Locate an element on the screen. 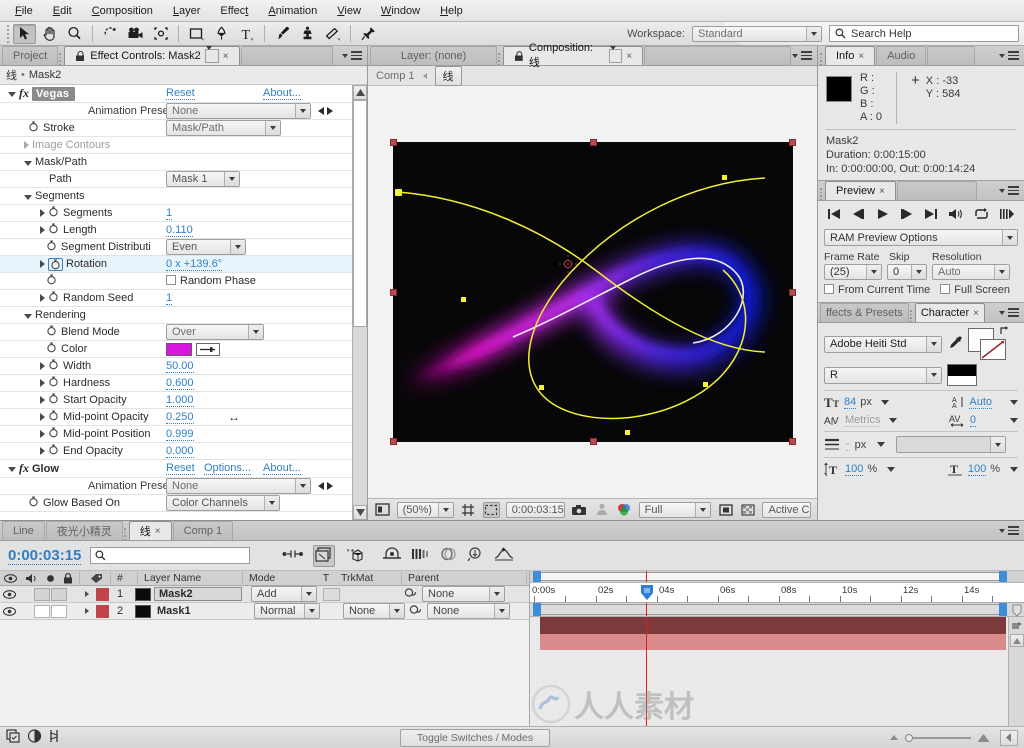  play-icon is located at coordinates (883, 215).